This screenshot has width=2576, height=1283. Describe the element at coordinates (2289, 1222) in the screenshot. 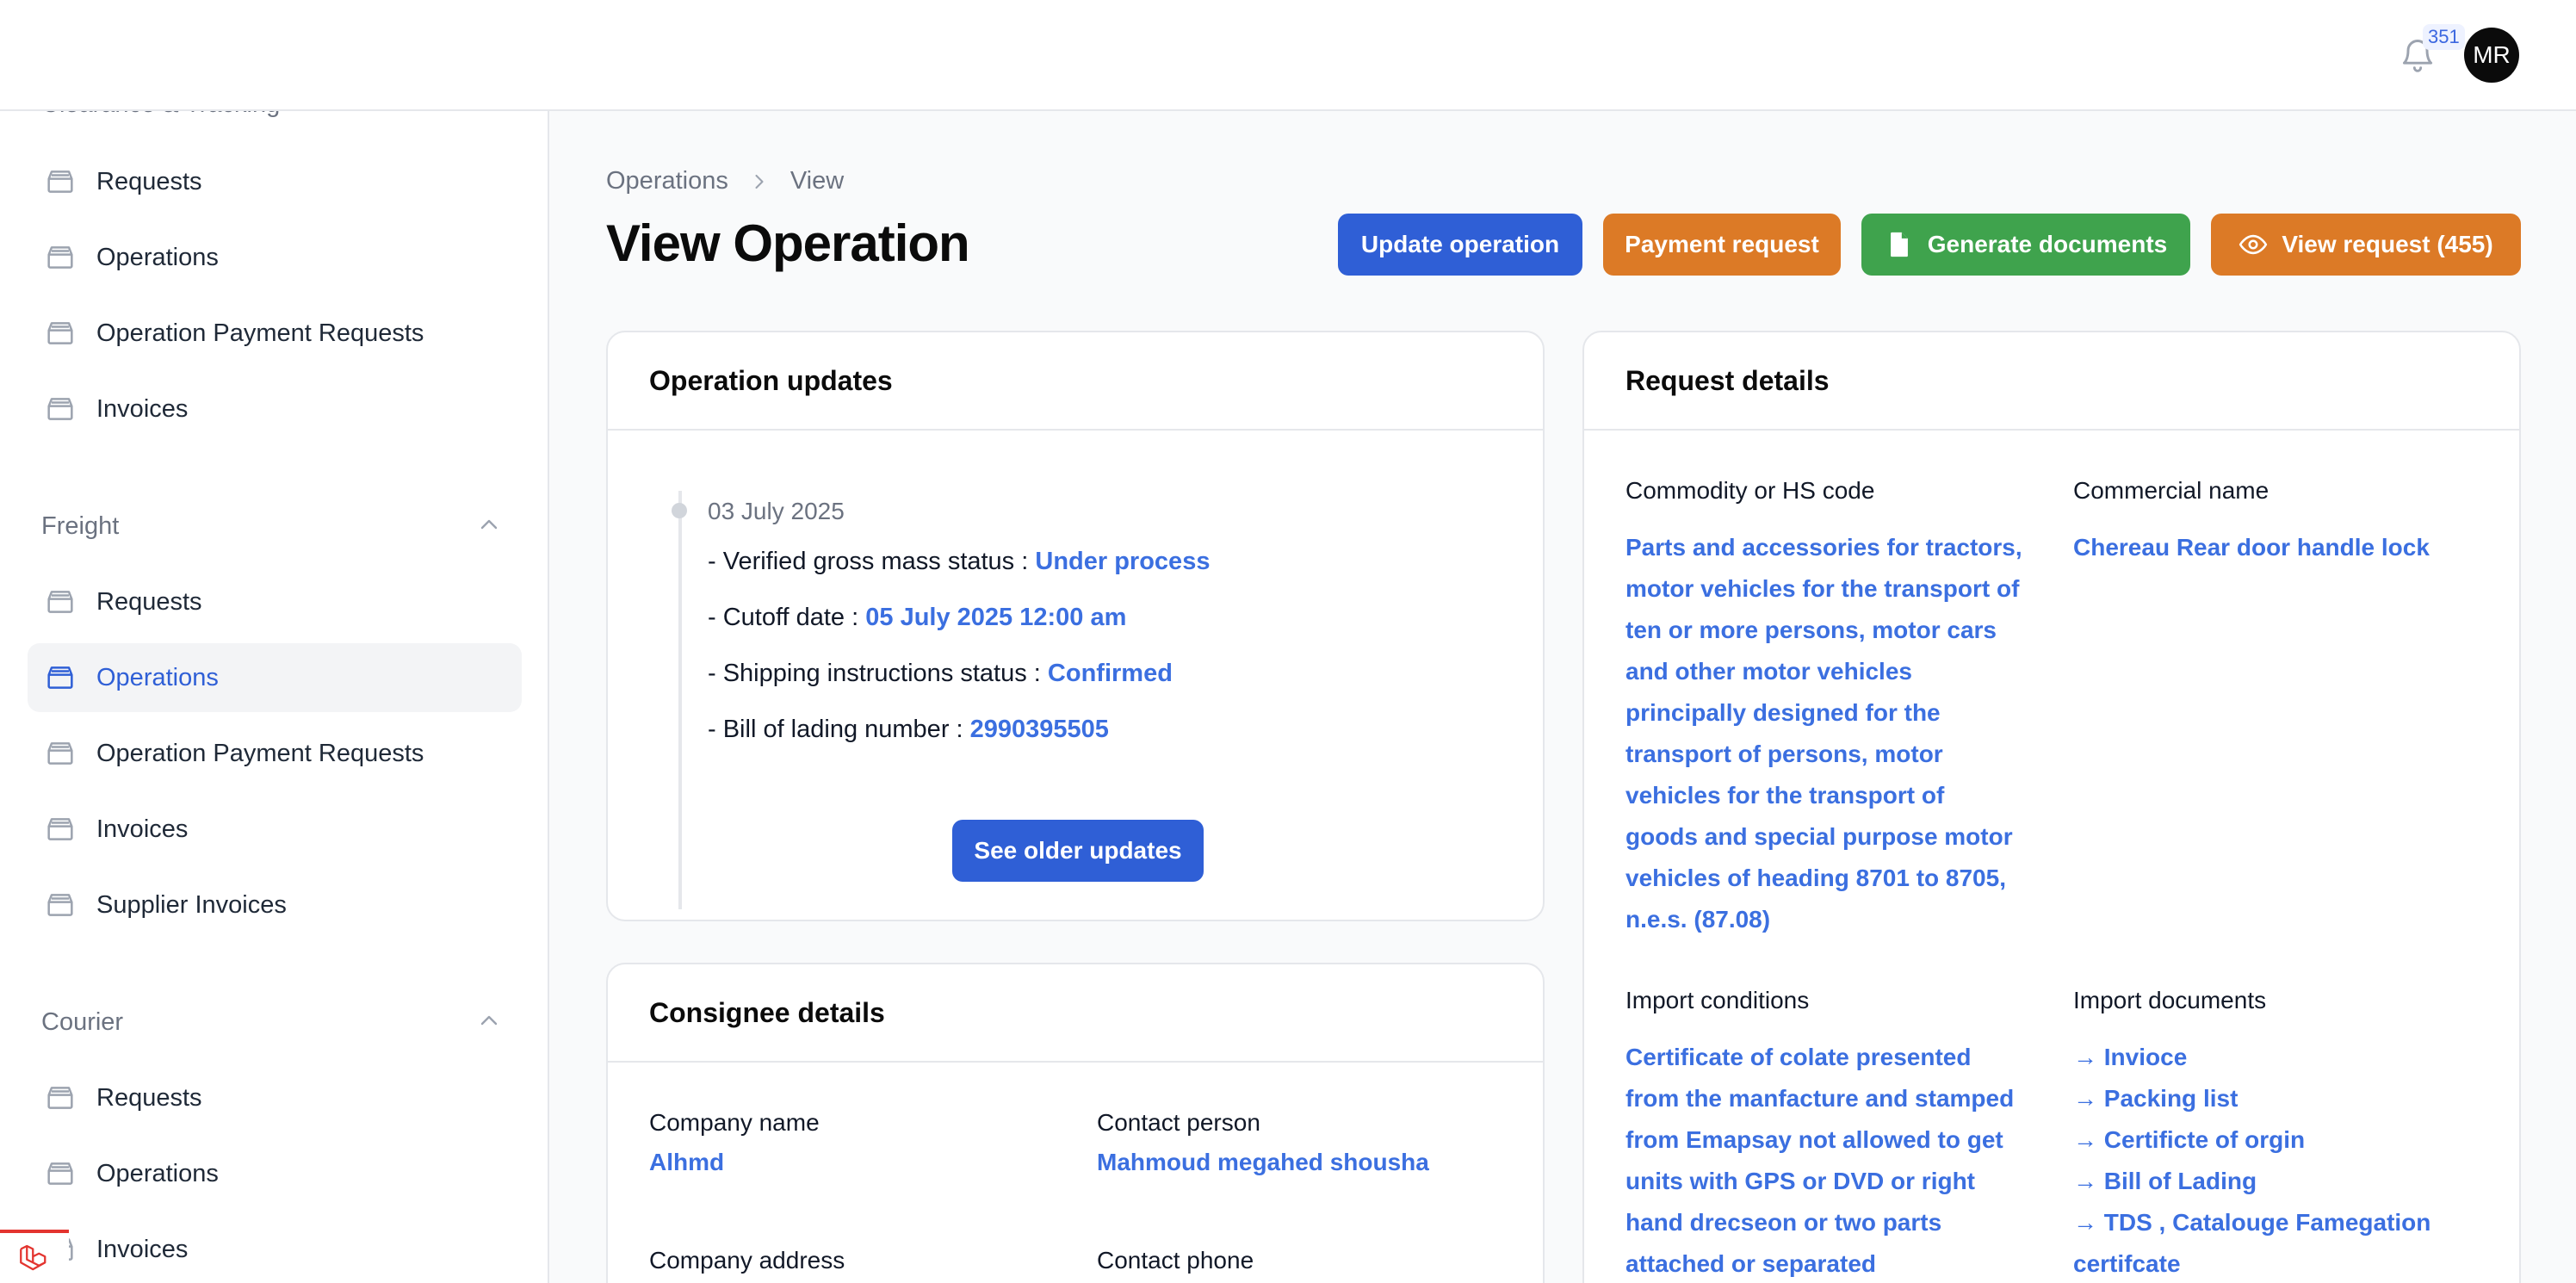

I see `import-document-link: → TDS , Catalouge Famegation` at that location.